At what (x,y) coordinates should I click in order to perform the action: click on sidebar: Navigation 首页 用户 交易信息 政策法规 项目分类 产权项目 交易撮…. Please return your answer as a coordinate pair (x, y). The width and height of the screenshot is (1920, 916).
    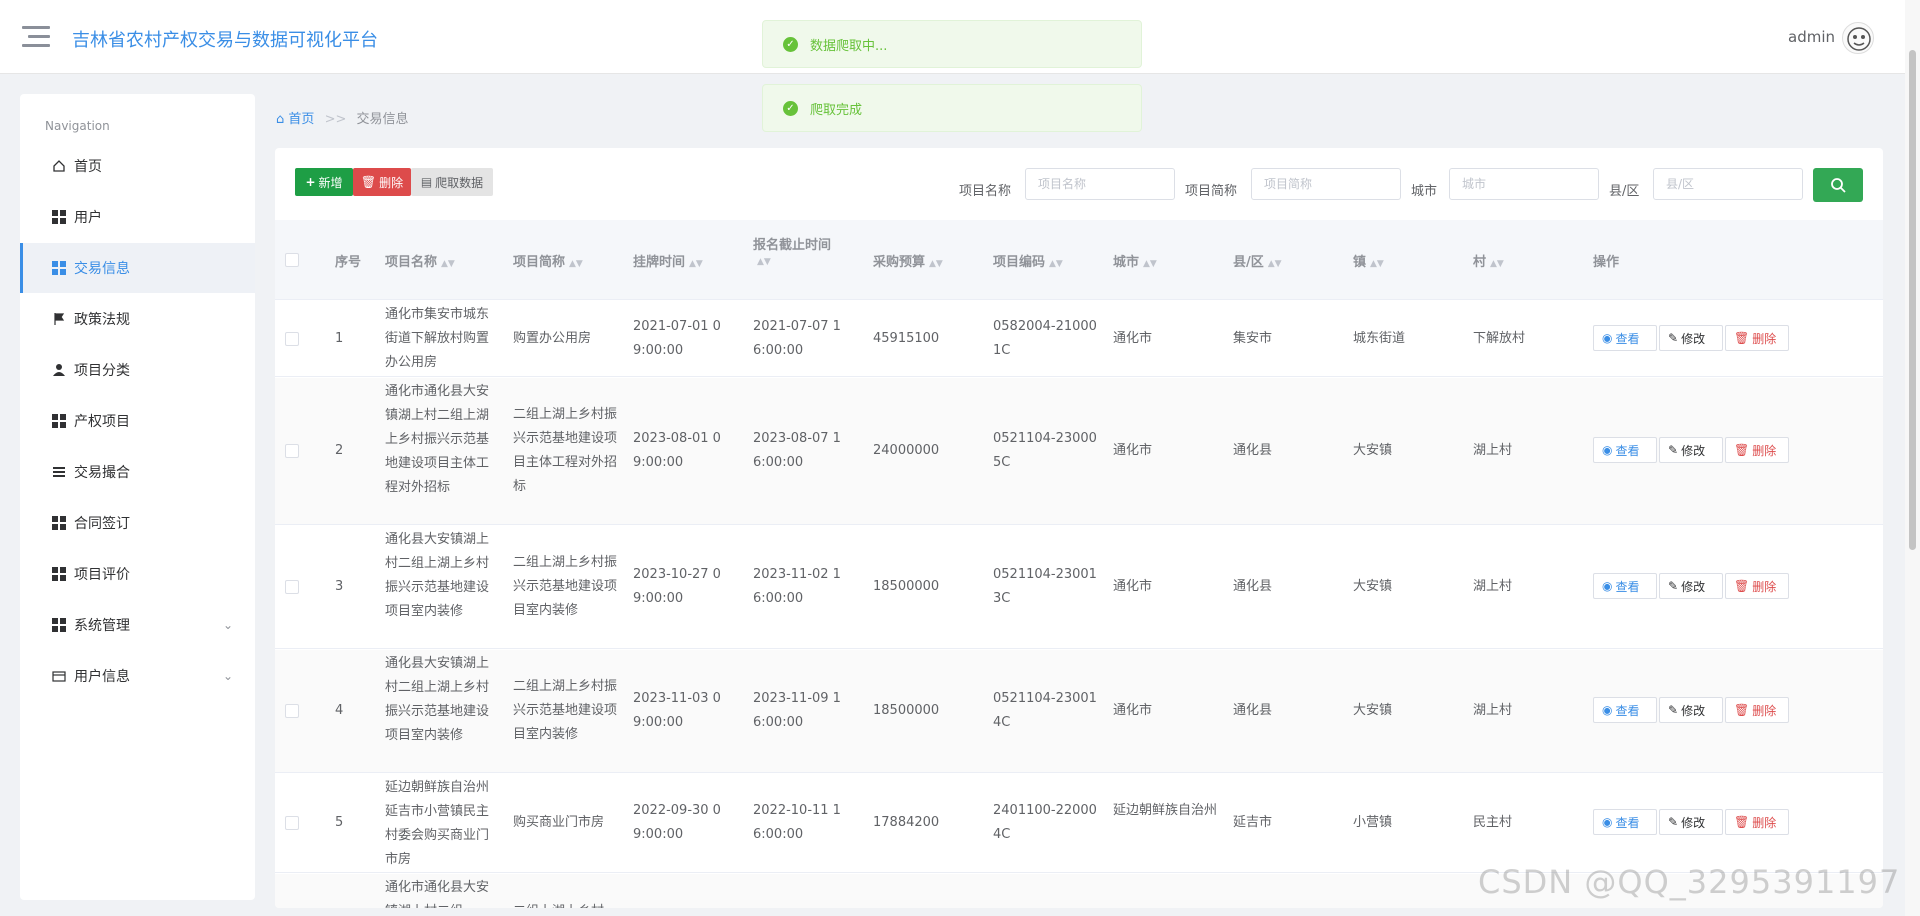
    Looking at the image, I should click on (137, 497).